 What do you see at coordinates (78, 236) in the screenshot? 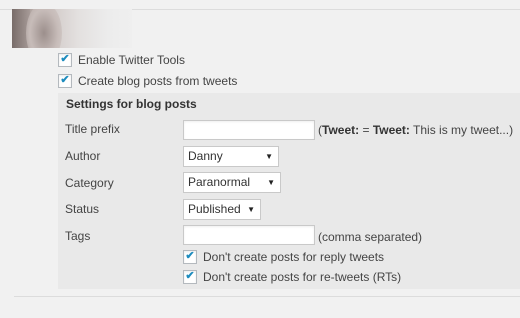
I see `tags-label: Tags` at bounding box center [78, 236].